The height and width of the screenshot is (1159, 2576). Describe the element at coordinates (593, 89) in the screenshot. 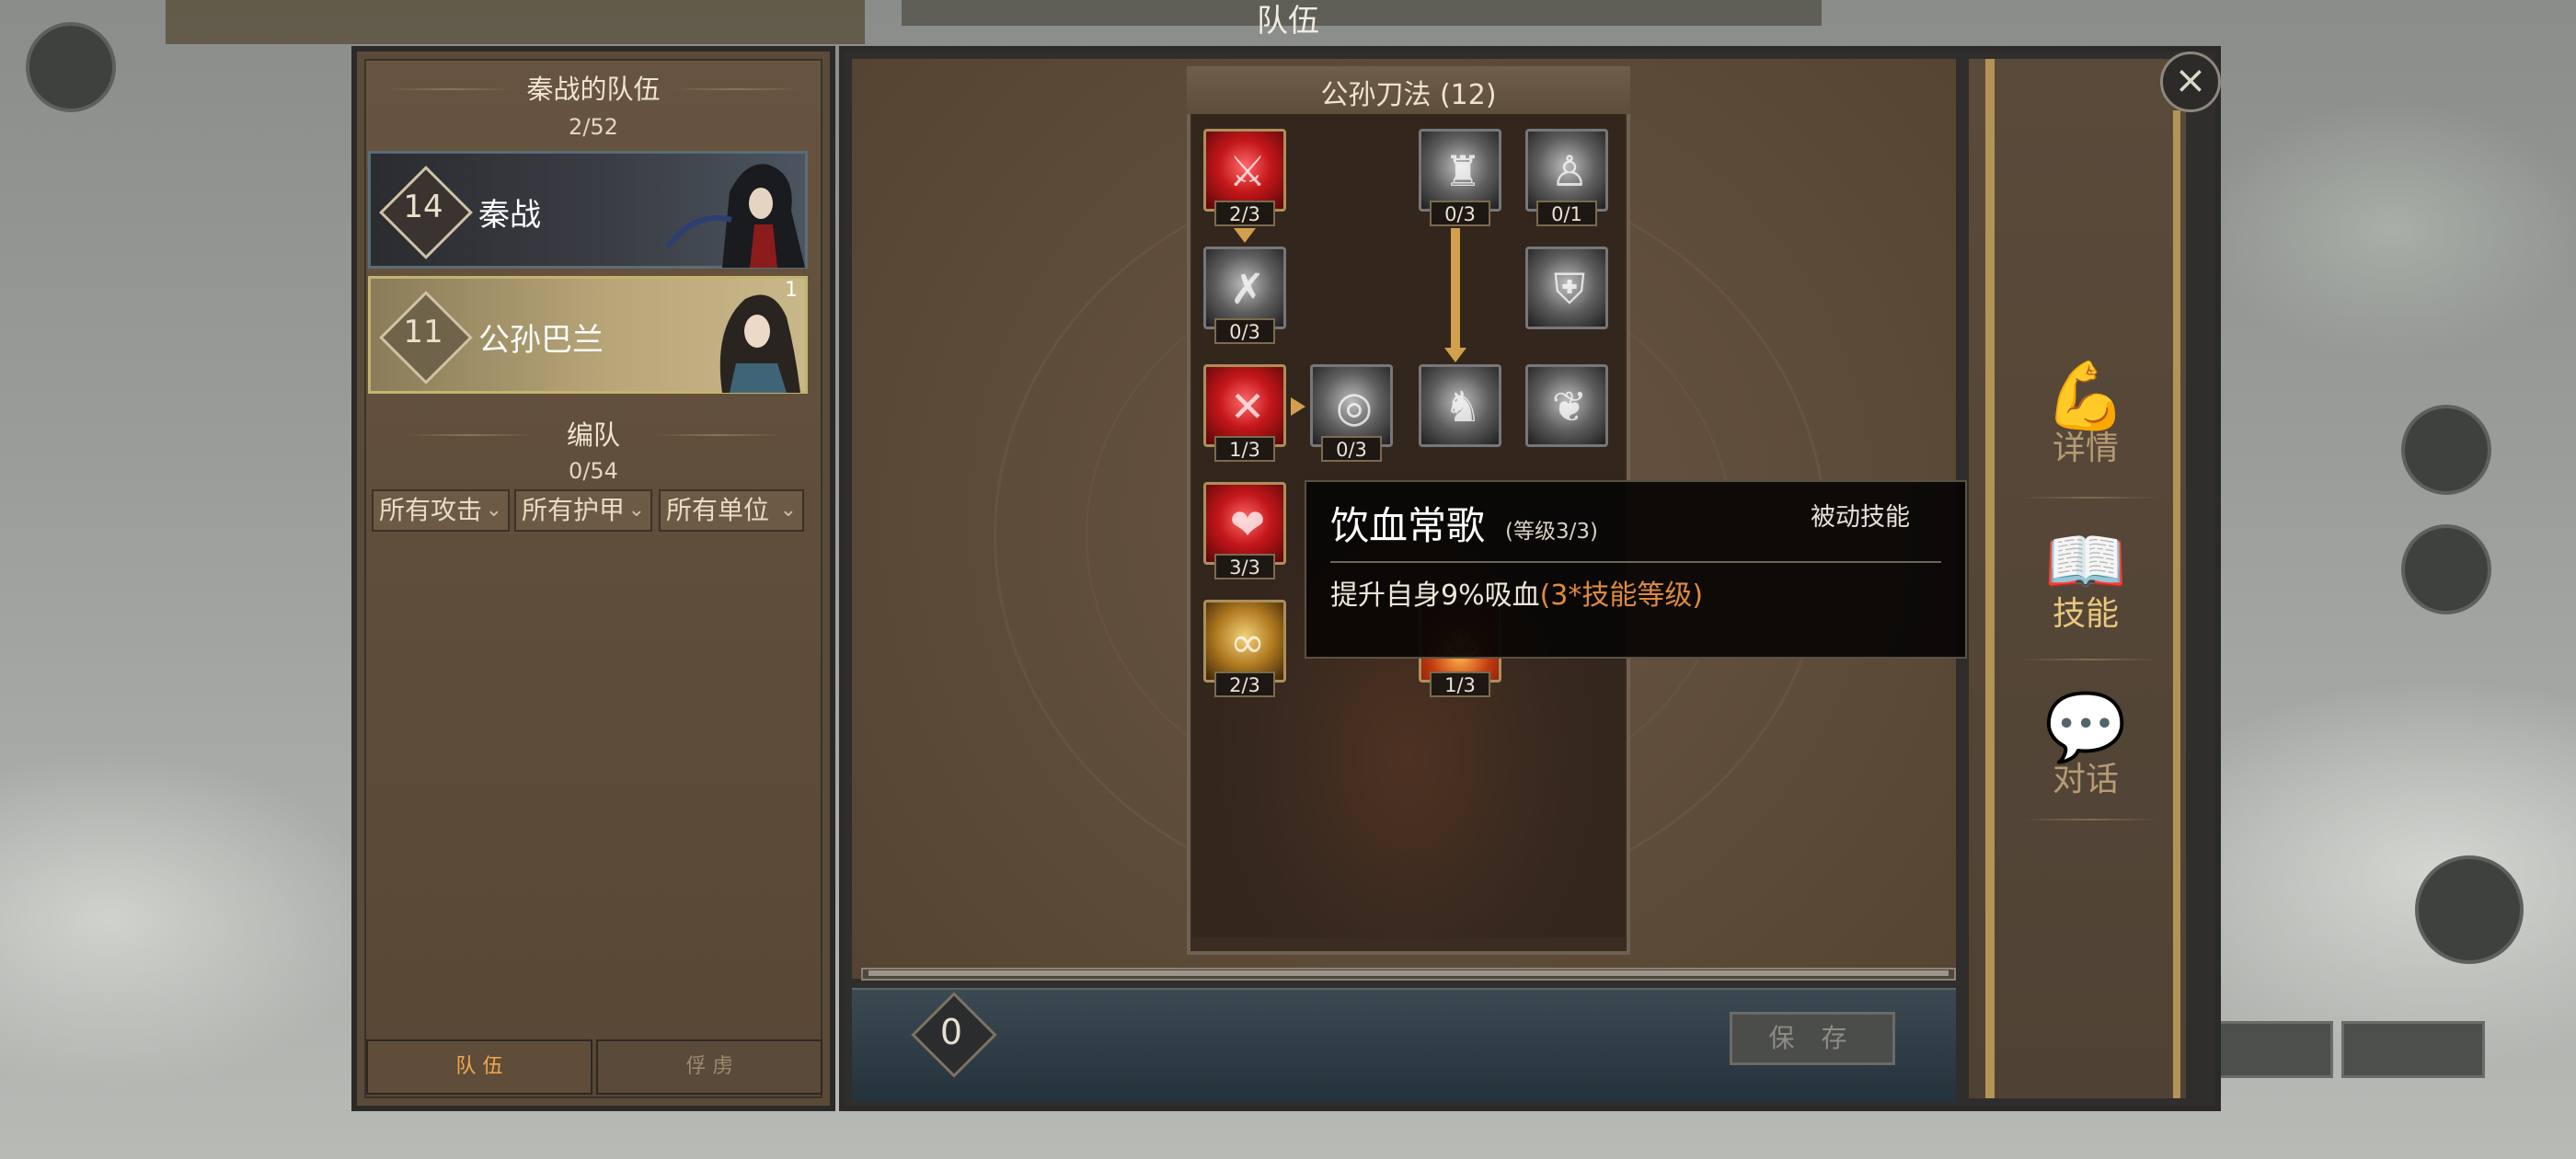

I see `team-title: 秦战的队伍` at that location.